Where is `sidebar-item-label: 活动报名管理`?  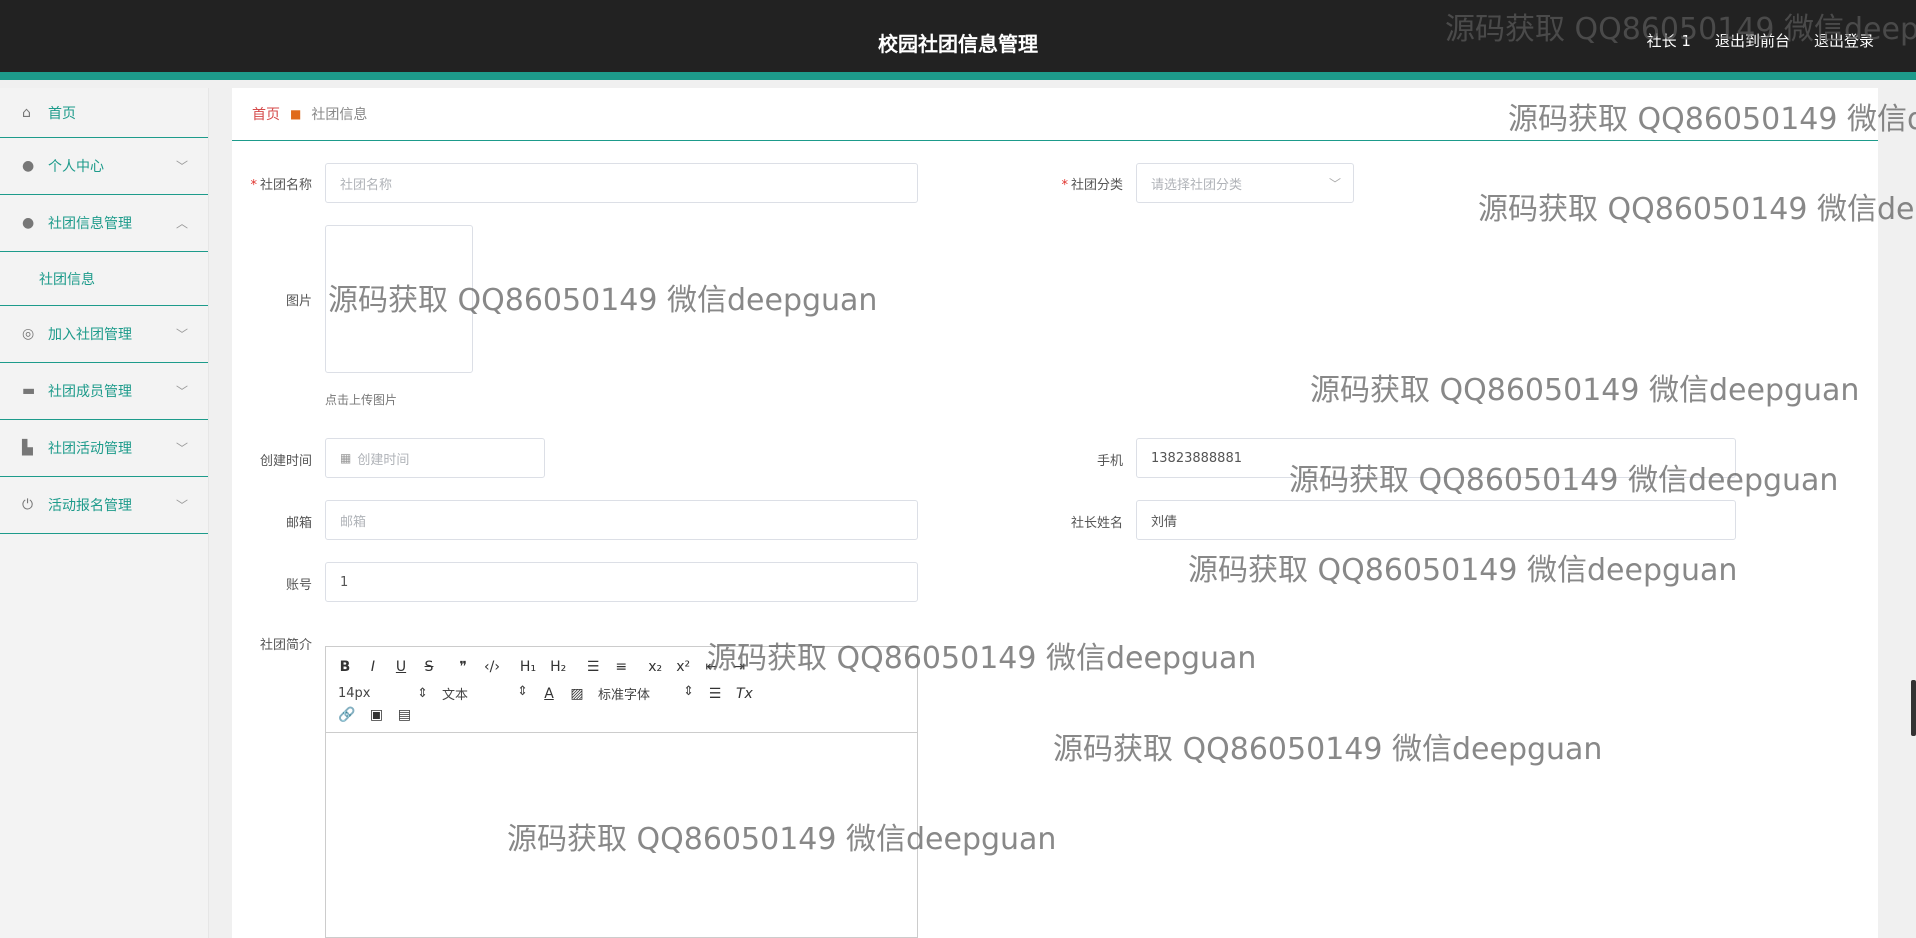
sidebar-item-label: 活动报名管理 is located at coordinates (90, 506).